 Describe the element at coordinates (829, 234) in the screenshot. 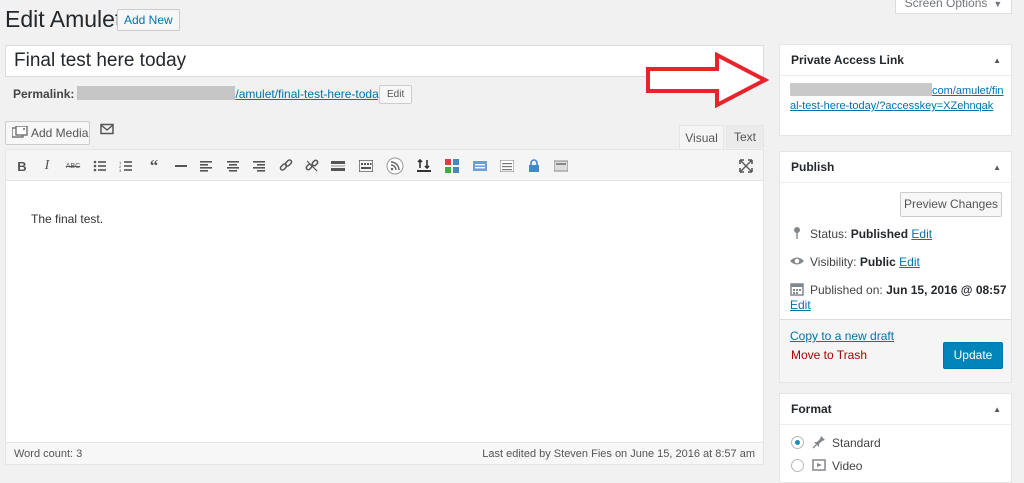

I see `status-label: Status:` at that location.